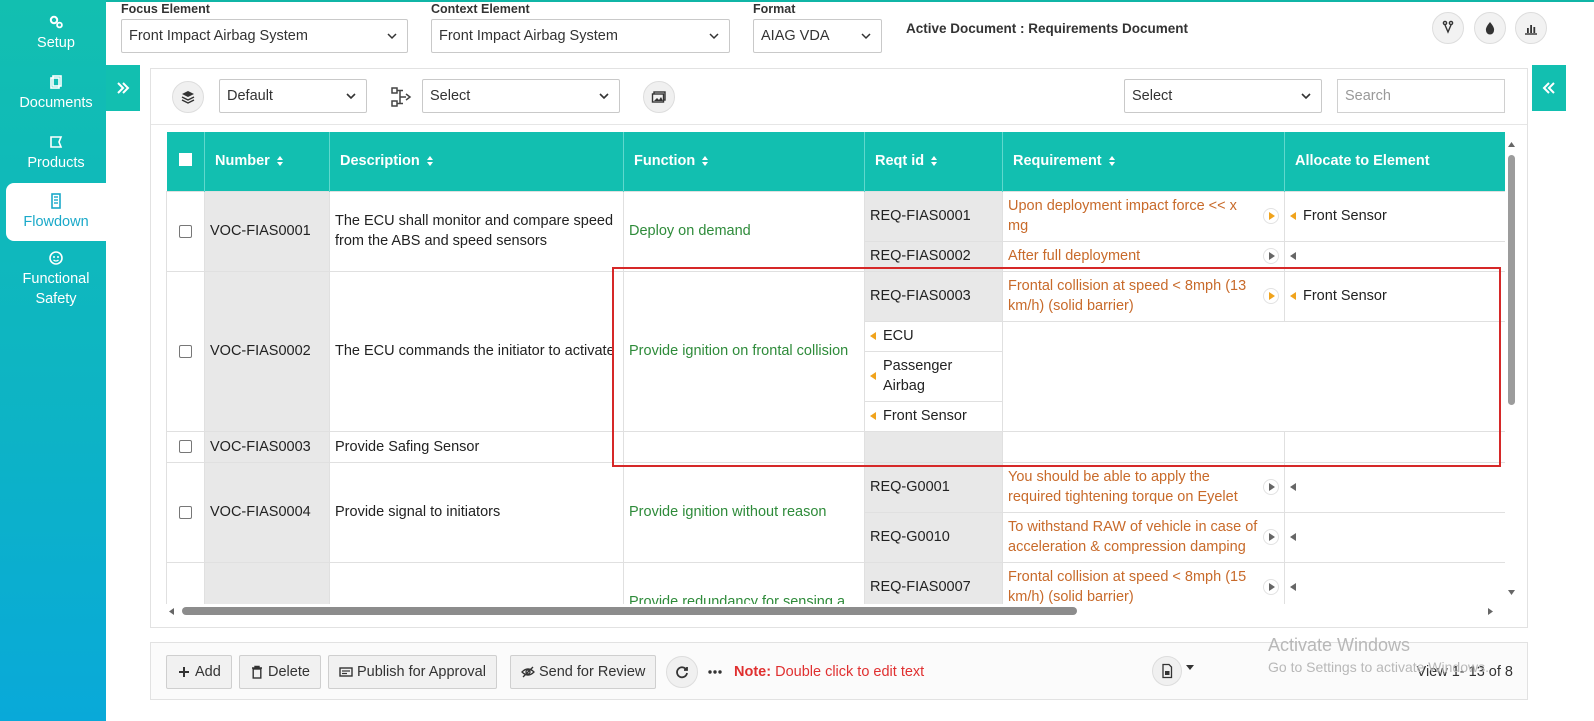 Image resolution: width=1594 pixels, height=721 pixels. What do you see at coordinates (744, 351) in the screenshot?
I see `function-cell: Provide ignition on frontal collision` at bounding box center [744, 351].